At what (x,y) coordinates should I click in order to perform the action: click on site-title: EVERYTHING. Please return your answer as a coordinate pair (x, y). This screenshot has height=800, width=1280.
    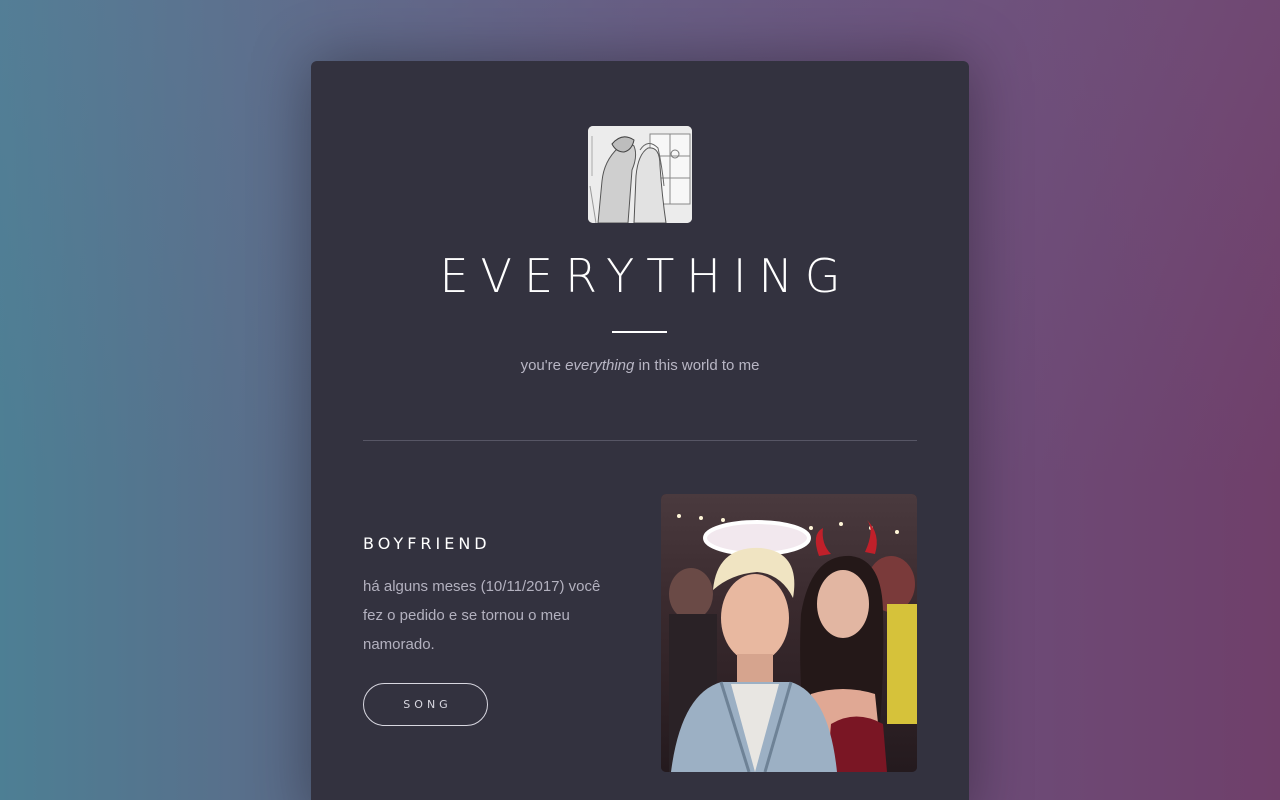
    Looking at the image, I should click on (646, 276).